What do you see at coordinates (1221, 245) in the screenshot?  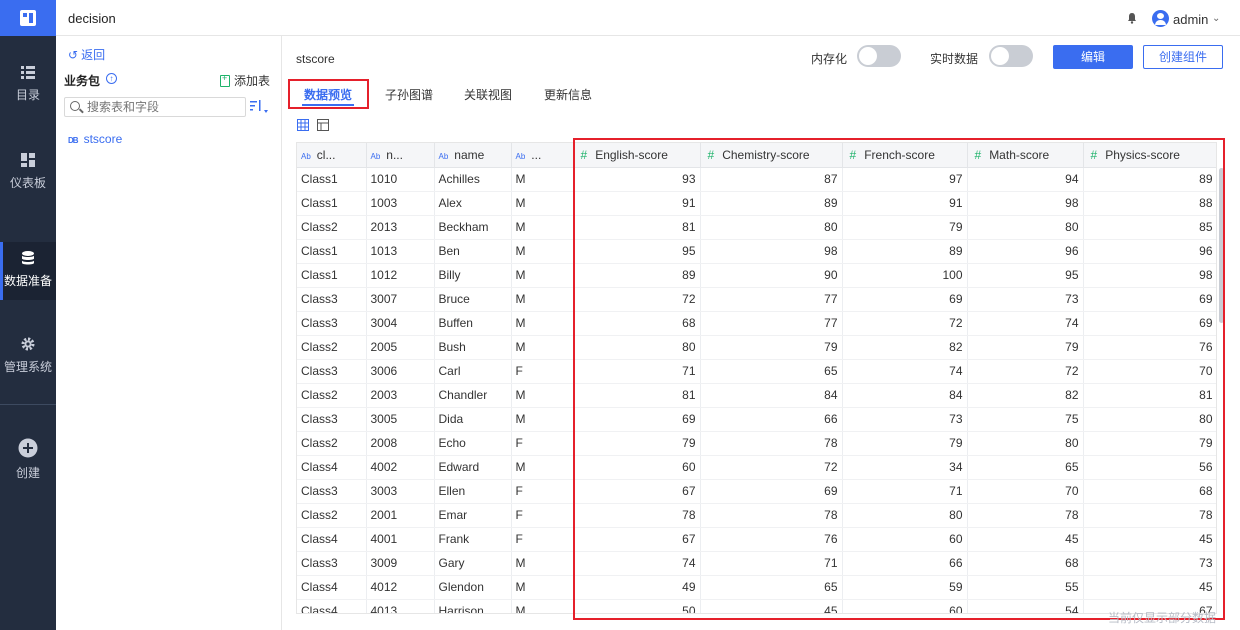 I see `vertical-scrollbar` at bounding box center [1221, 245].